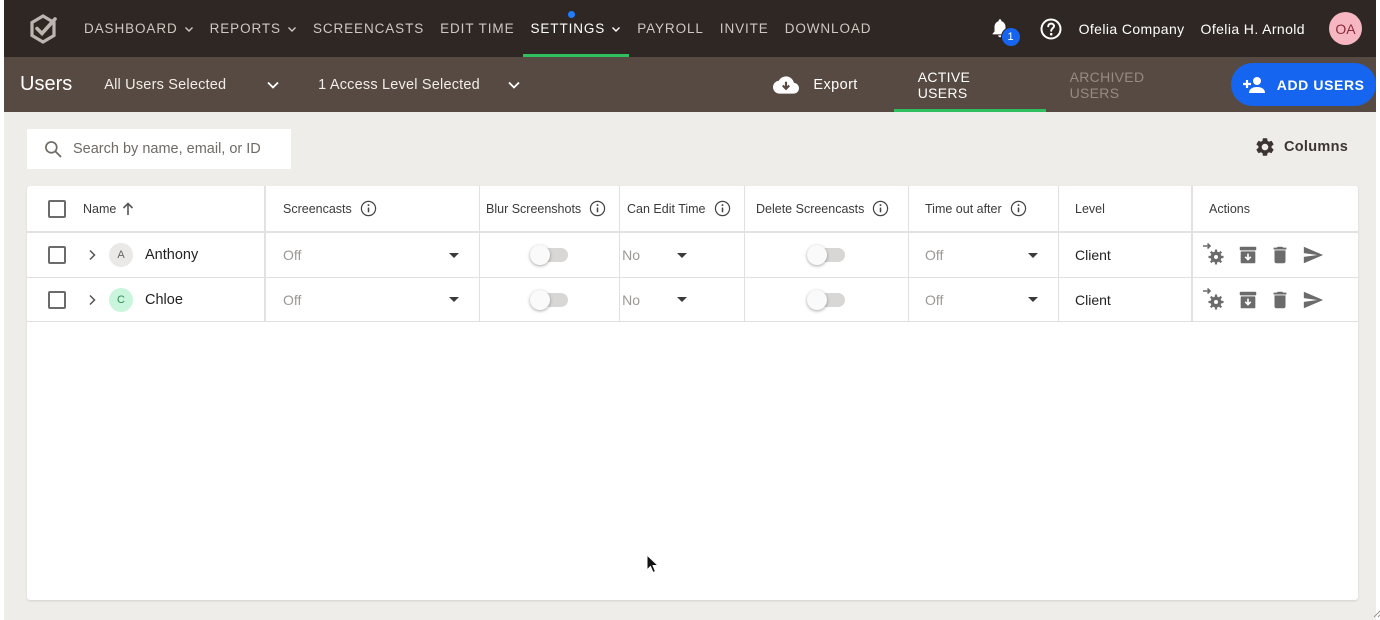 The width and height of the screenshot is (1380, 620). What do you see at coordinates (670, 28) in the screenshot?
I see `nav-payroll: PAYROLL` at bounding box center [670, 28].